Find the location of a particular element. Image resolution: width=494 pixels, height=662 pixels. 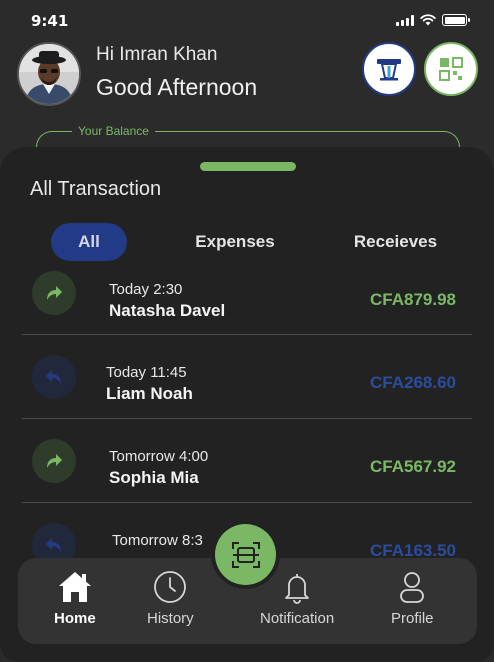

sheet-drag-handle is located at coordinates (248, 166).